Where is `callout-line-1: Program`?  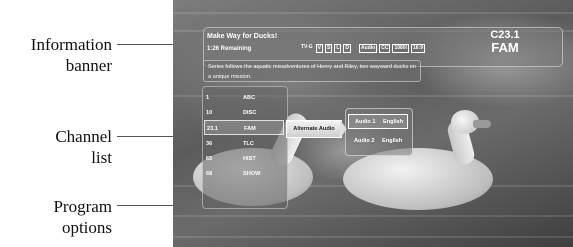
callout-line-1: Program is located at coordinates (82, 206).